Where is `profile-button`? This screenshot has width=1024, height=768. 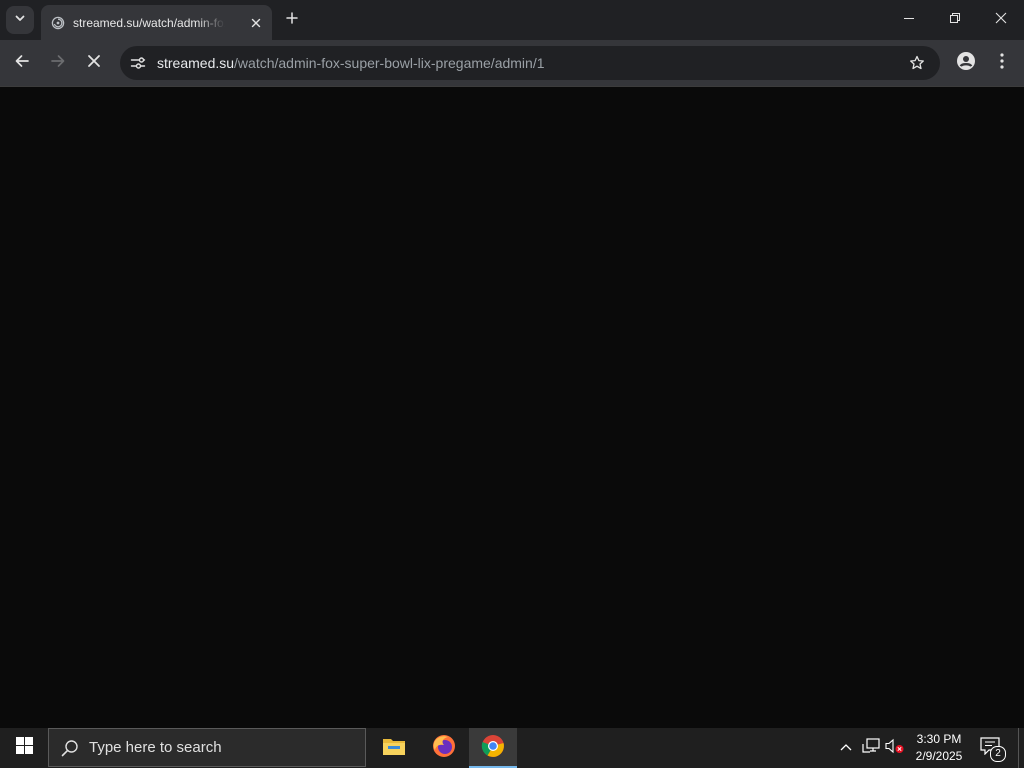
profile-button is located at coordinates (966, 63).